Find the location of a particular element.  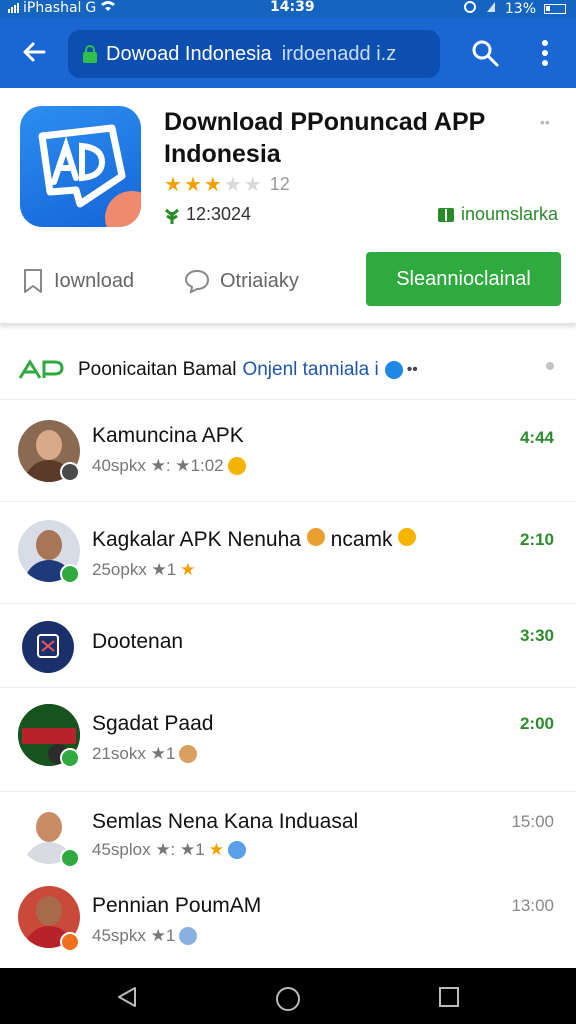

status-right: 13% is located at coordinates (514, 8).